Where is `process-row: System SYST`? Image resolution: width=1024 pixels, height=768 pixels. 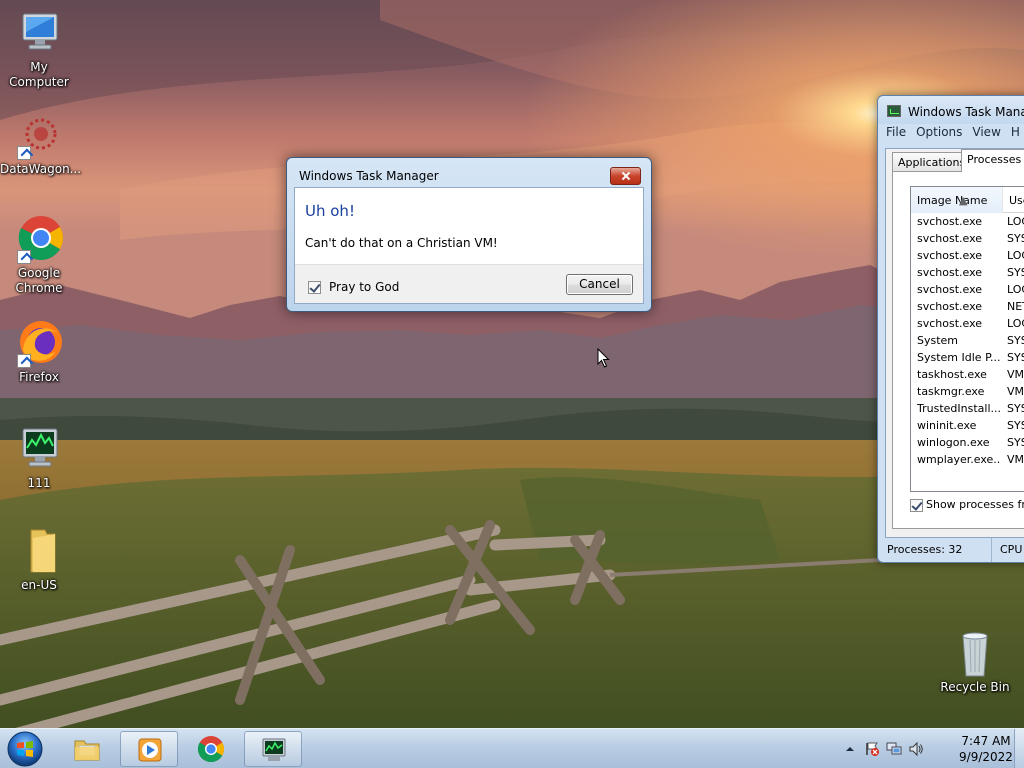
process-row: System SYST is located at coordinates (967, 340).